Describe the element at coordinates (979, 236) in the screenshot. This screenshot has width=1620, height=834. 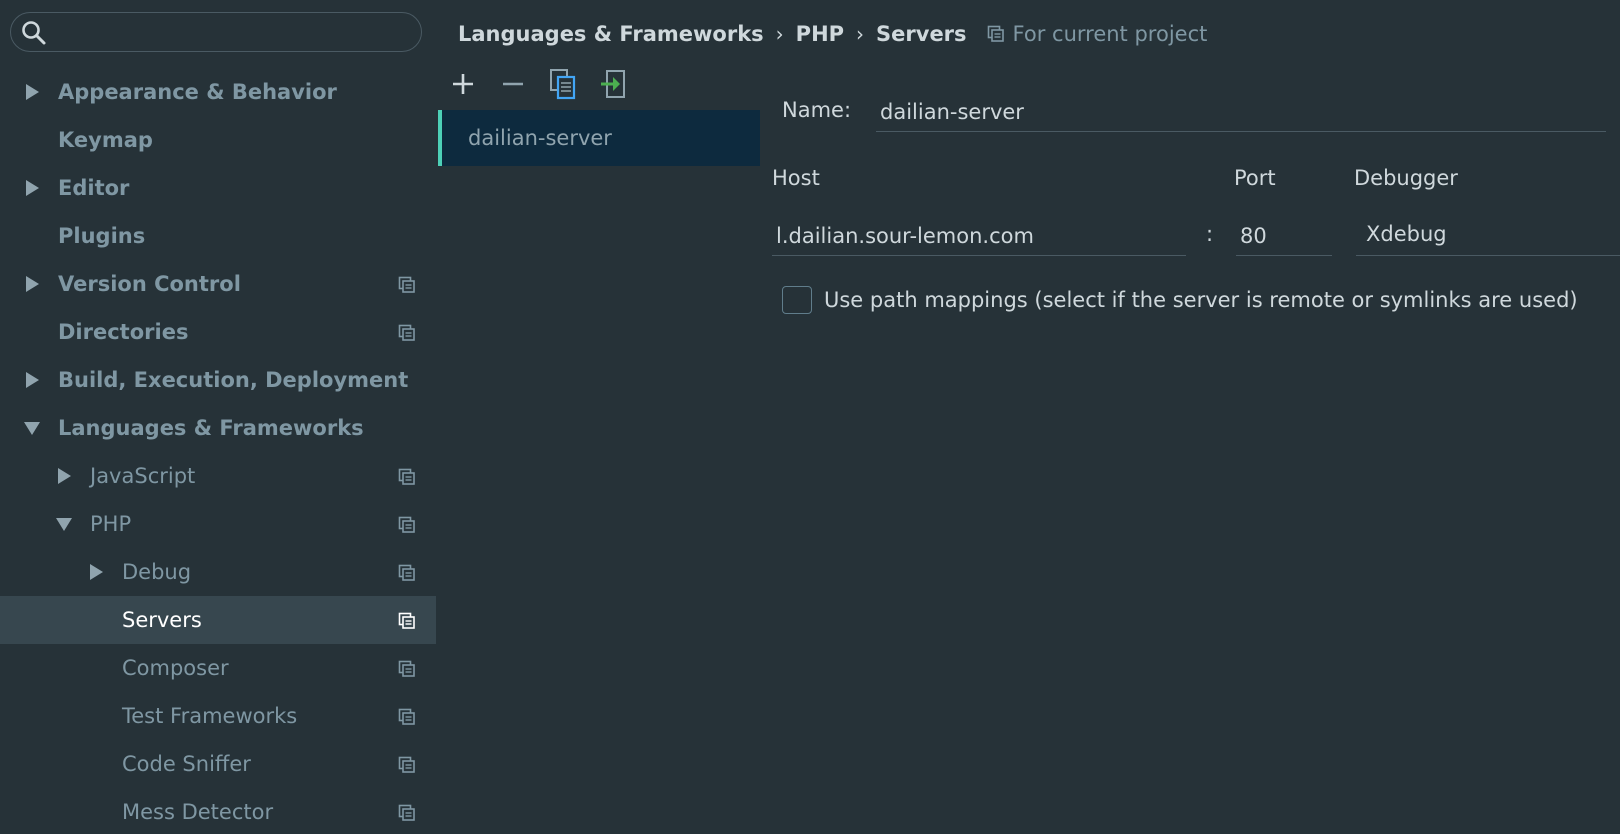
I see `host-input` at that location.